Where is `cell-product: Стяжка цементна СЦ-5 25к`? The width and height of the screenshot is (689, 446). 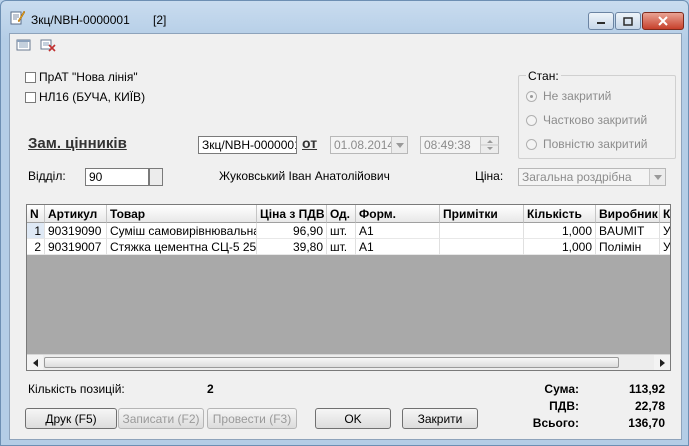 cell-product: Стяжка цементна СЦ-5 25к is located at coordinates (182, 247).